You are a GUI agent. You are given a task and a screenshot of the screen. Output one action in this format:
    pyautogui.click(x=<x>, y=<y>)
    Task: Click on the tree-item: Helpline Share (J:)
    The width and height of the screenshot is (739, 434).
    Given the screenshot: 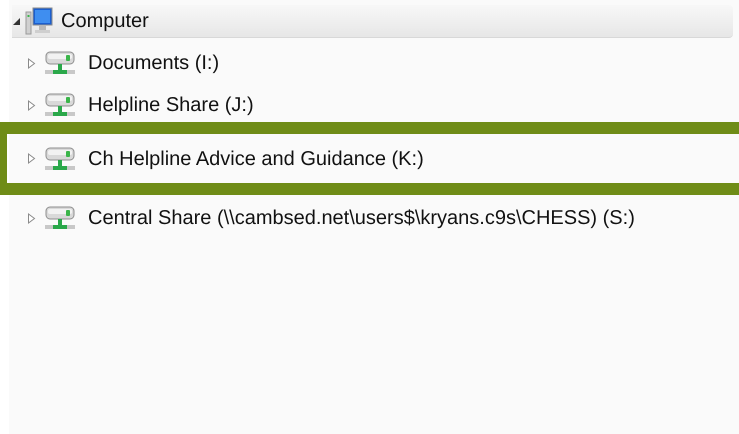 What is the action you would take?
    pyautogui.click(x=171, y=105)
    